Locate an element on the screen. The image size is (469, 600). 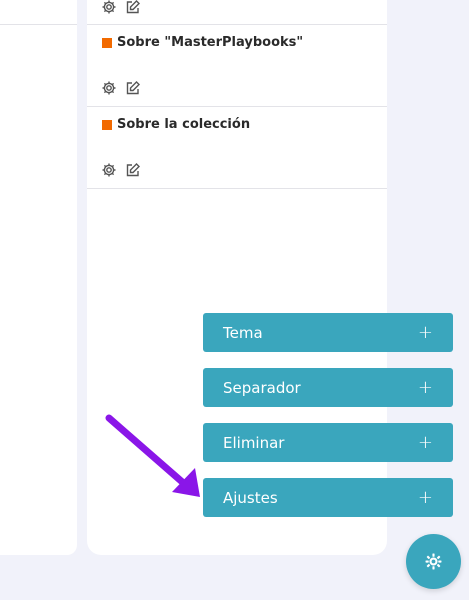
settings-fab is located at coordinates (433, 561).